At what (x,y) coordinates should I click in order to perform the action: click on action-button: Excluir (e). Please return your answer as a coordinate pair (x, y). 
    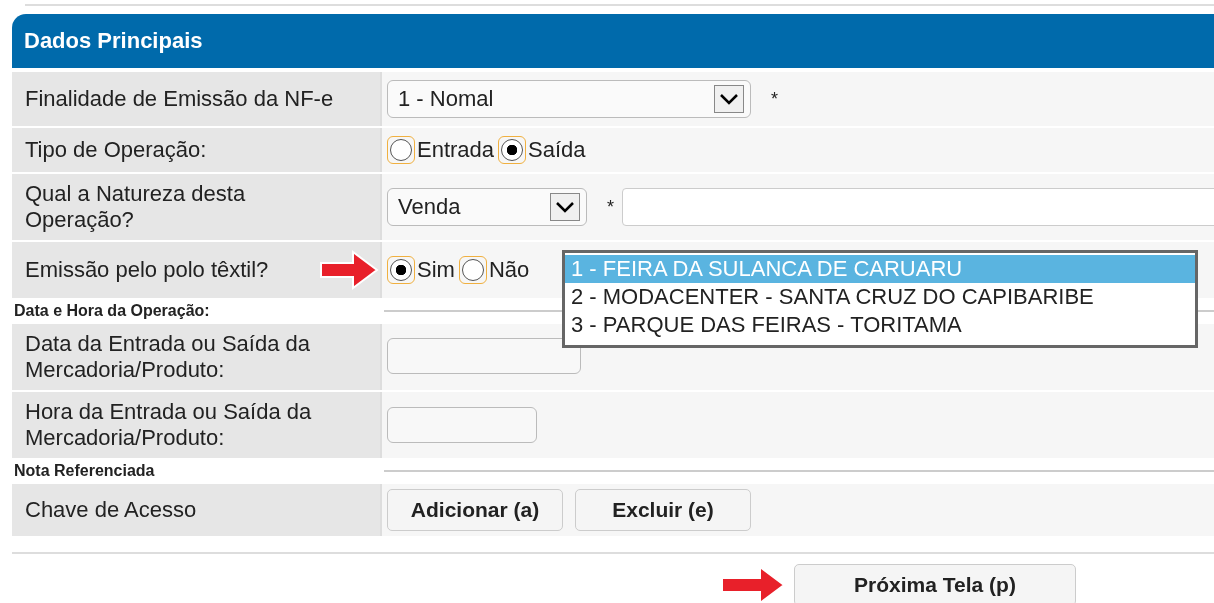
    Looking at the image, I should click on (663, 510).